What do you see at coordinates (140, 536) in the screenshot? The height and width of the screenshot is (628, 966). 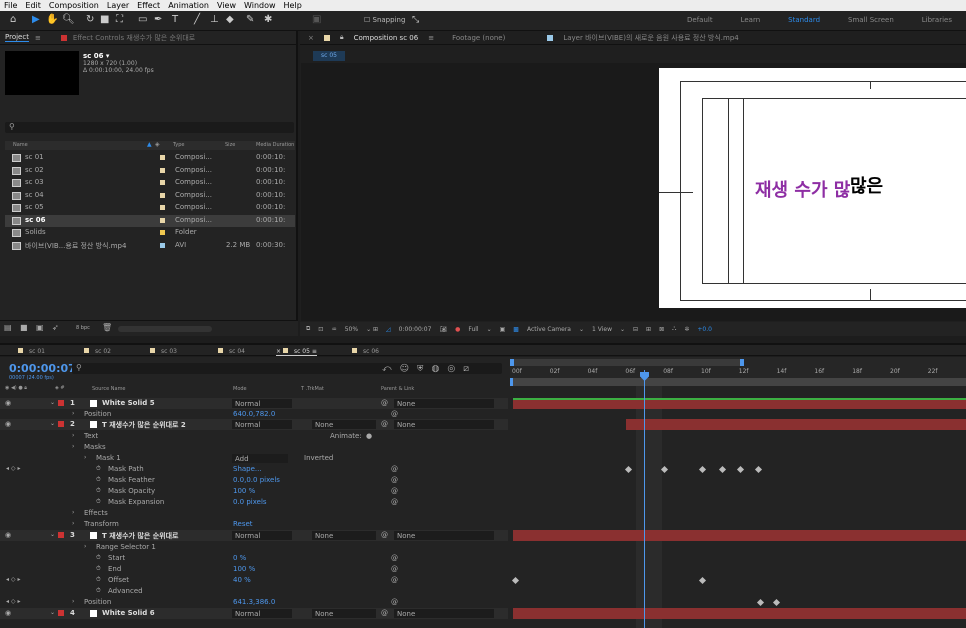 I see `layer-name: T 재생수가 많은 순위대로` at bounding box center [140, 536].